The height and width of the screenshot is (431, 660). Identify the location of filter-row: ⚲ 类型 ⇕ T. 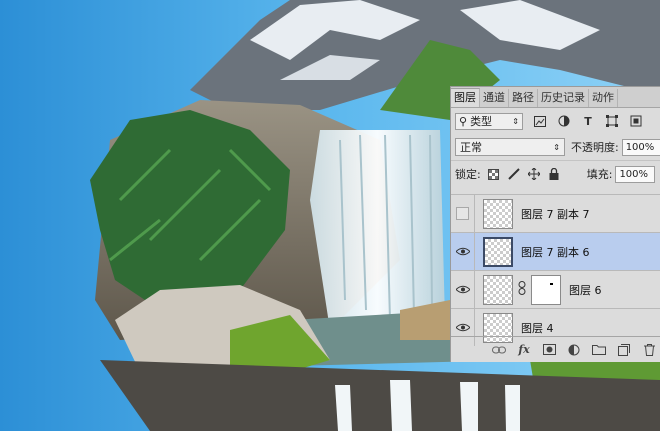
(555, 121).